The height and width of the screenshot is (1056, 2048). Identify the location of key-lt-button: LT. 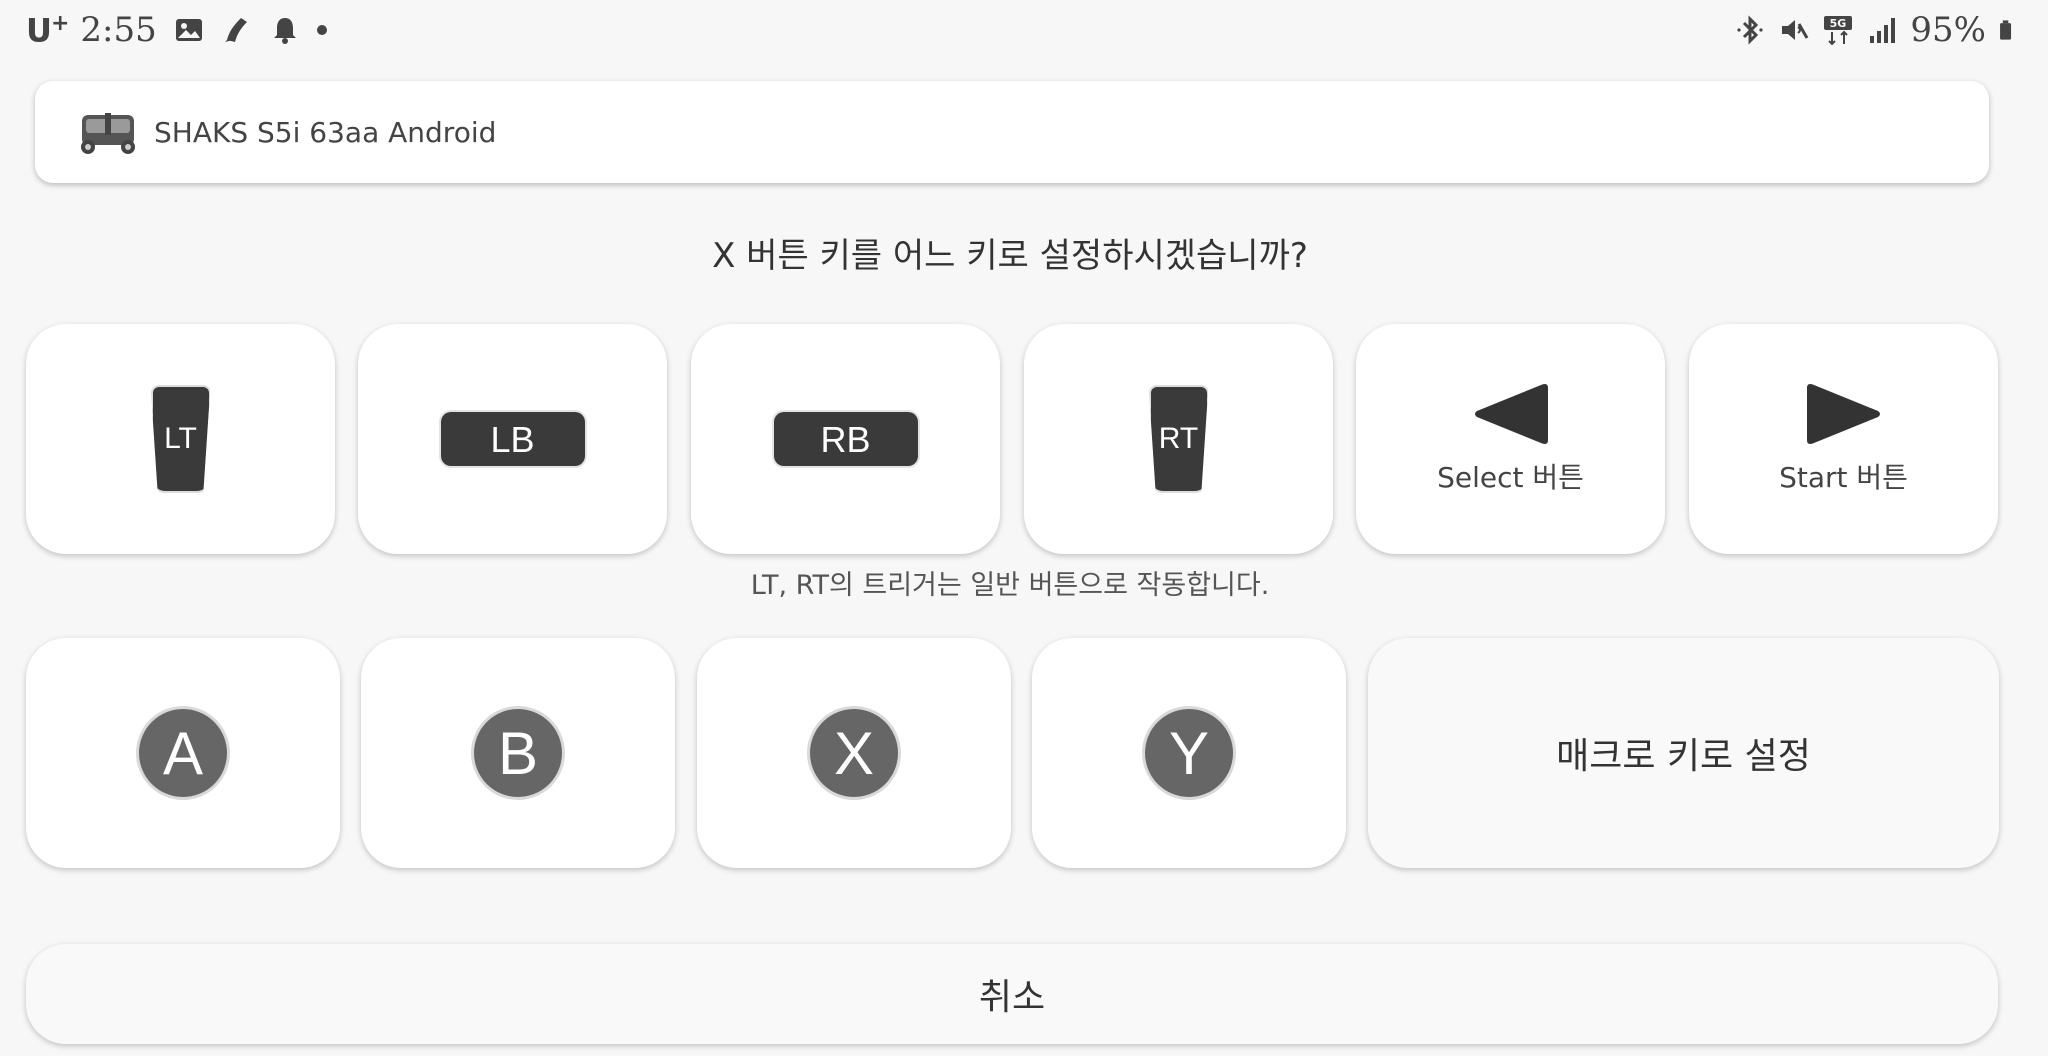
(180, 439).